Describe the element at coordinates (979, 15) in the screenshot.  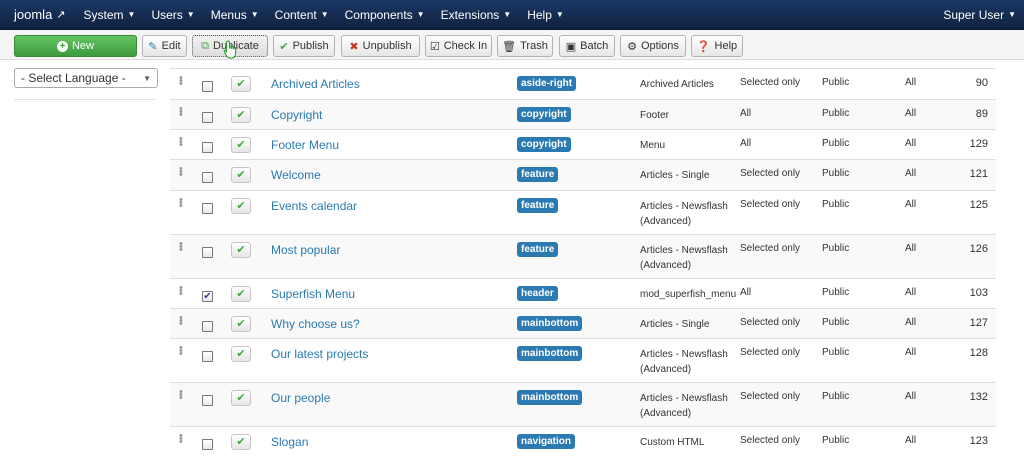
I see `user-menu: Super User ▼` at that location.